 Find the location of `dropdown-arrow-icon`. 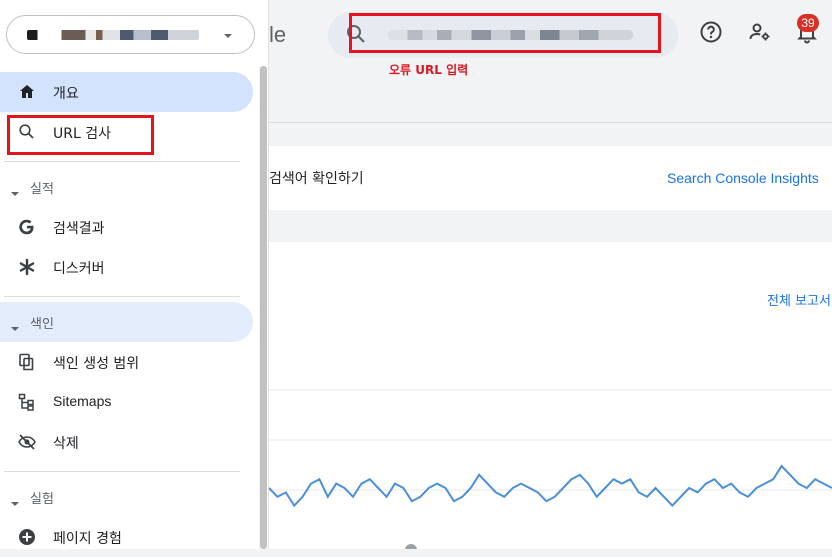

dropdown-arrow-icon is located at coordinates (228, 35).